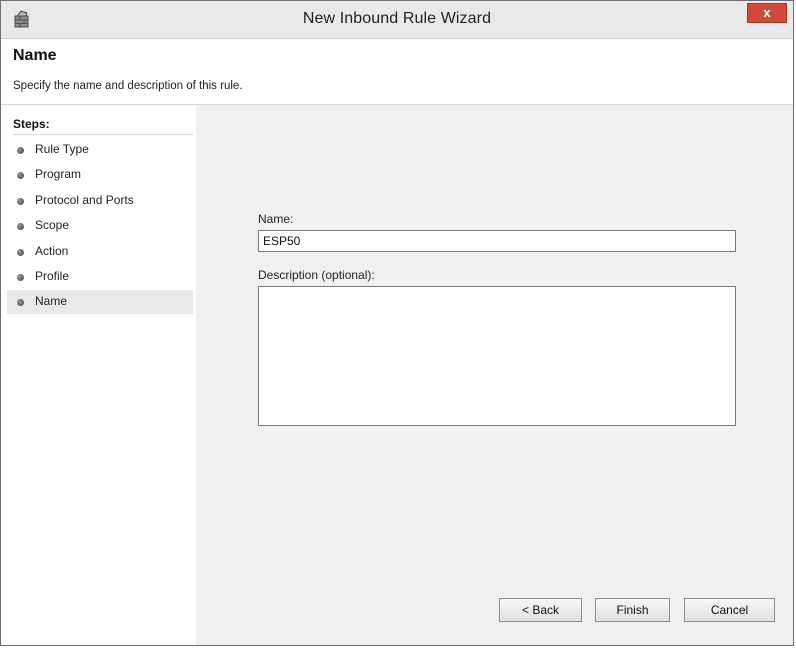 This screenshot has height=648, width=796. I want to click on step-item-name: Name, so click(100, 302).